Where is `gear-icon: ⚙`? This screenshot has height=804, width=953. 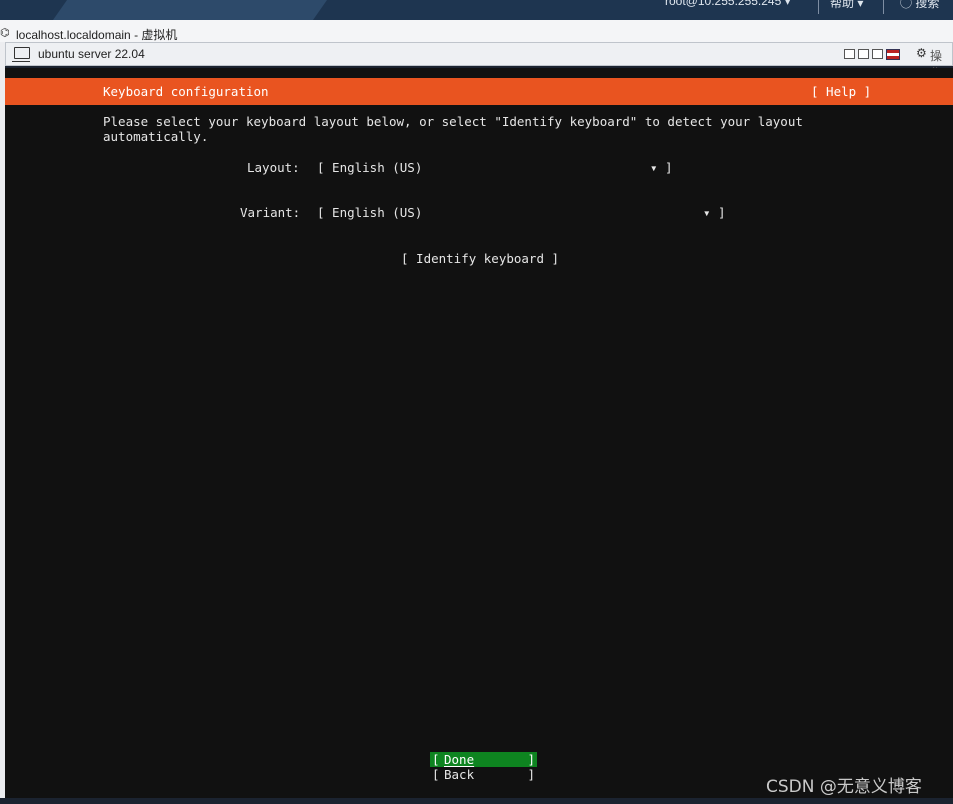
gear-icon: ⚙ is located at coordinates (921, 53).